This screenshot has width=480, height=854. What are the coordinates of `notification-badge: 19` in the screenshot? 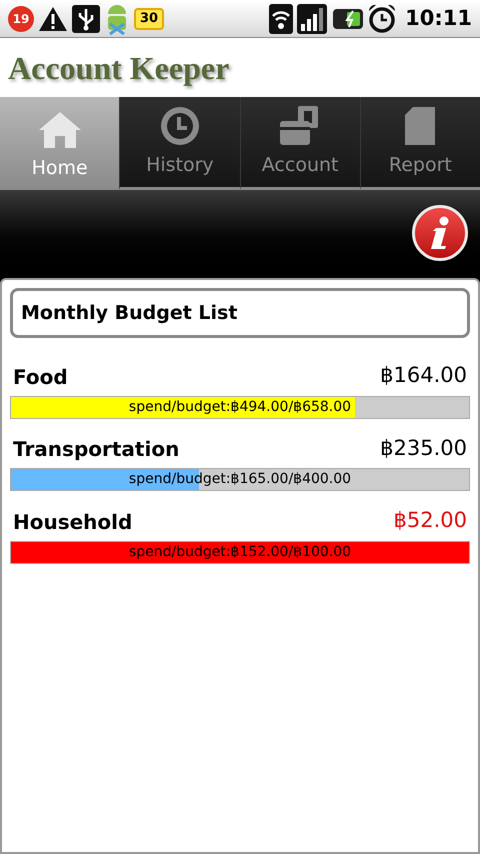 It's located at (21, 19).